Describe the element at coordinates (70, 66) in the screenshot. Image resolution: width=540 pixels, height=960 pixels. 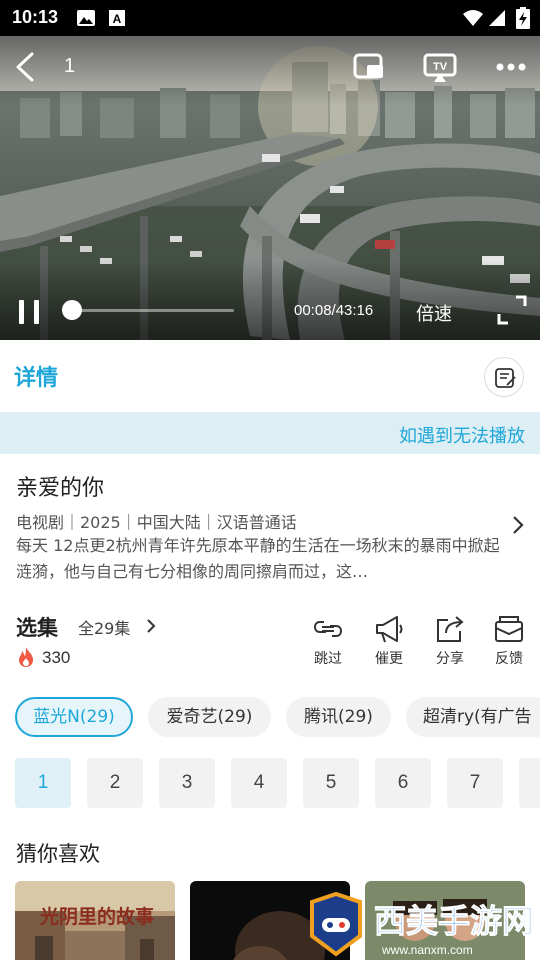
I see `episode-number: 1` at that location.